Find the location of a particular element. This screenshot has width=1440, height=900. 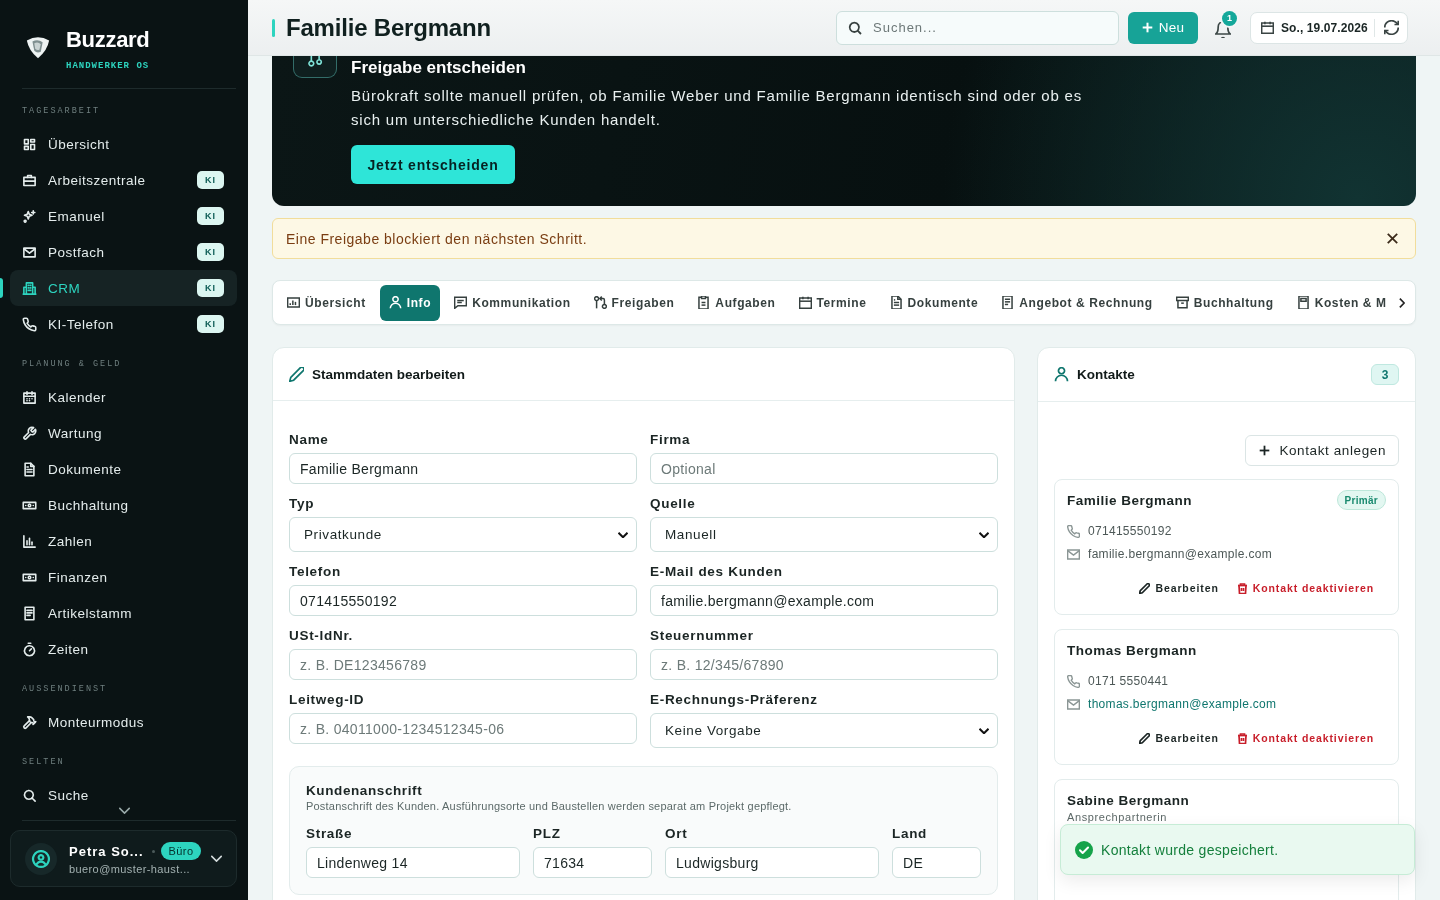

tab: Übersicht is located at coordinates (326, 302).